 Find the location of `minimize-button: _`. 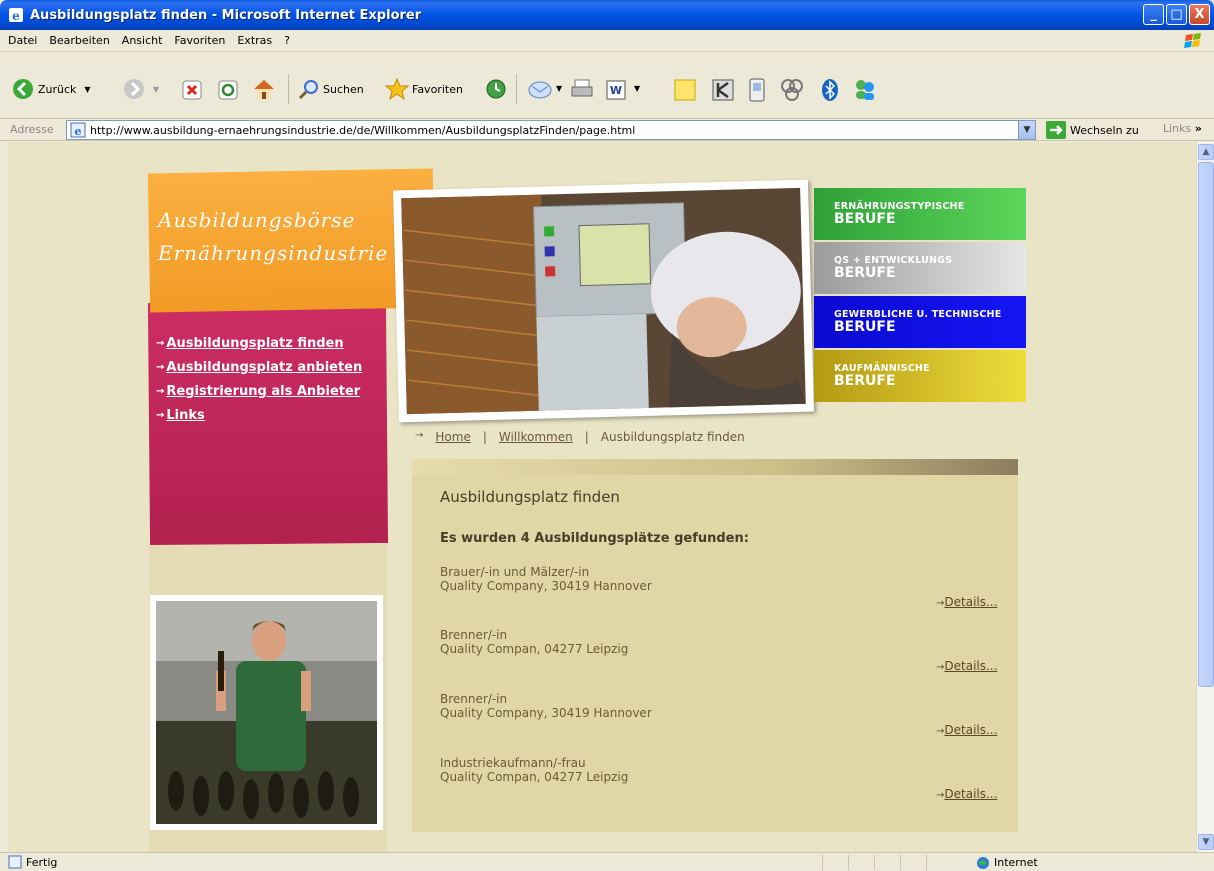

minimize-button: _ is located at coordinates (1153, 14).